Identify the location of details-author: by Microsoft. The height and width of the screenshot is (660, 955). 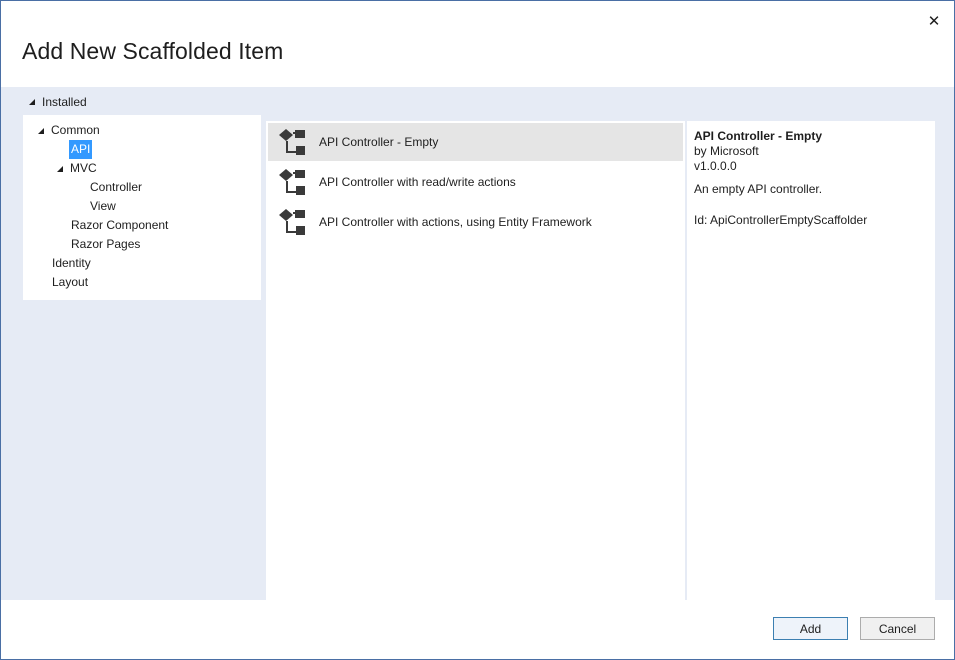
(726, 151).